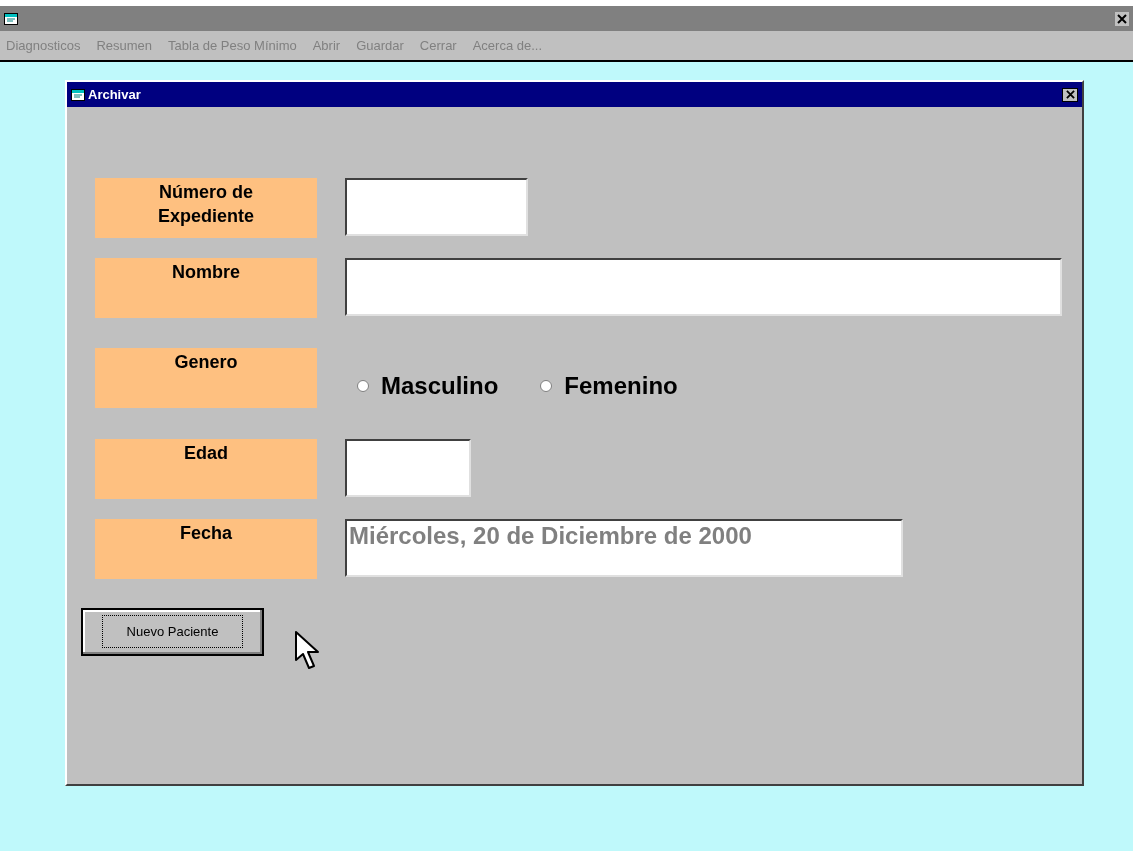  Describe the element at coordinates (206, 549) in the screenshot. I see `field-label: Fecha` at that location.